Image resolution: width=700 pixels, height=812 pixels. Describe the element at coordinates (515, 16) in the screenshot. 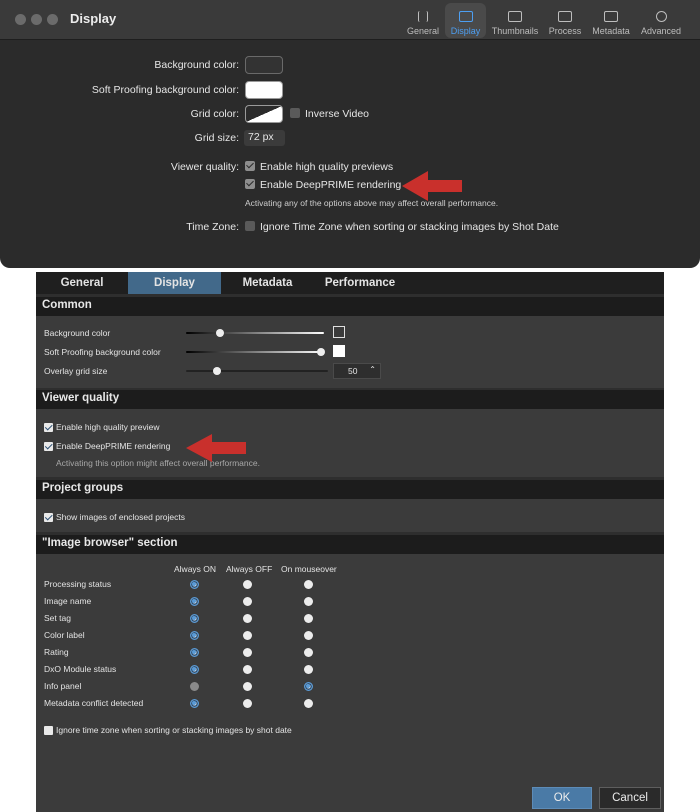

I see `thumbnails-icon` at that location.